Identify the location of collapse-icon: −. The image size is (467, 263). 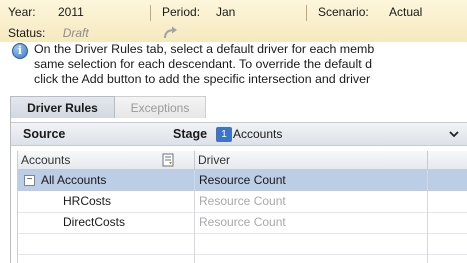
(29, 180).